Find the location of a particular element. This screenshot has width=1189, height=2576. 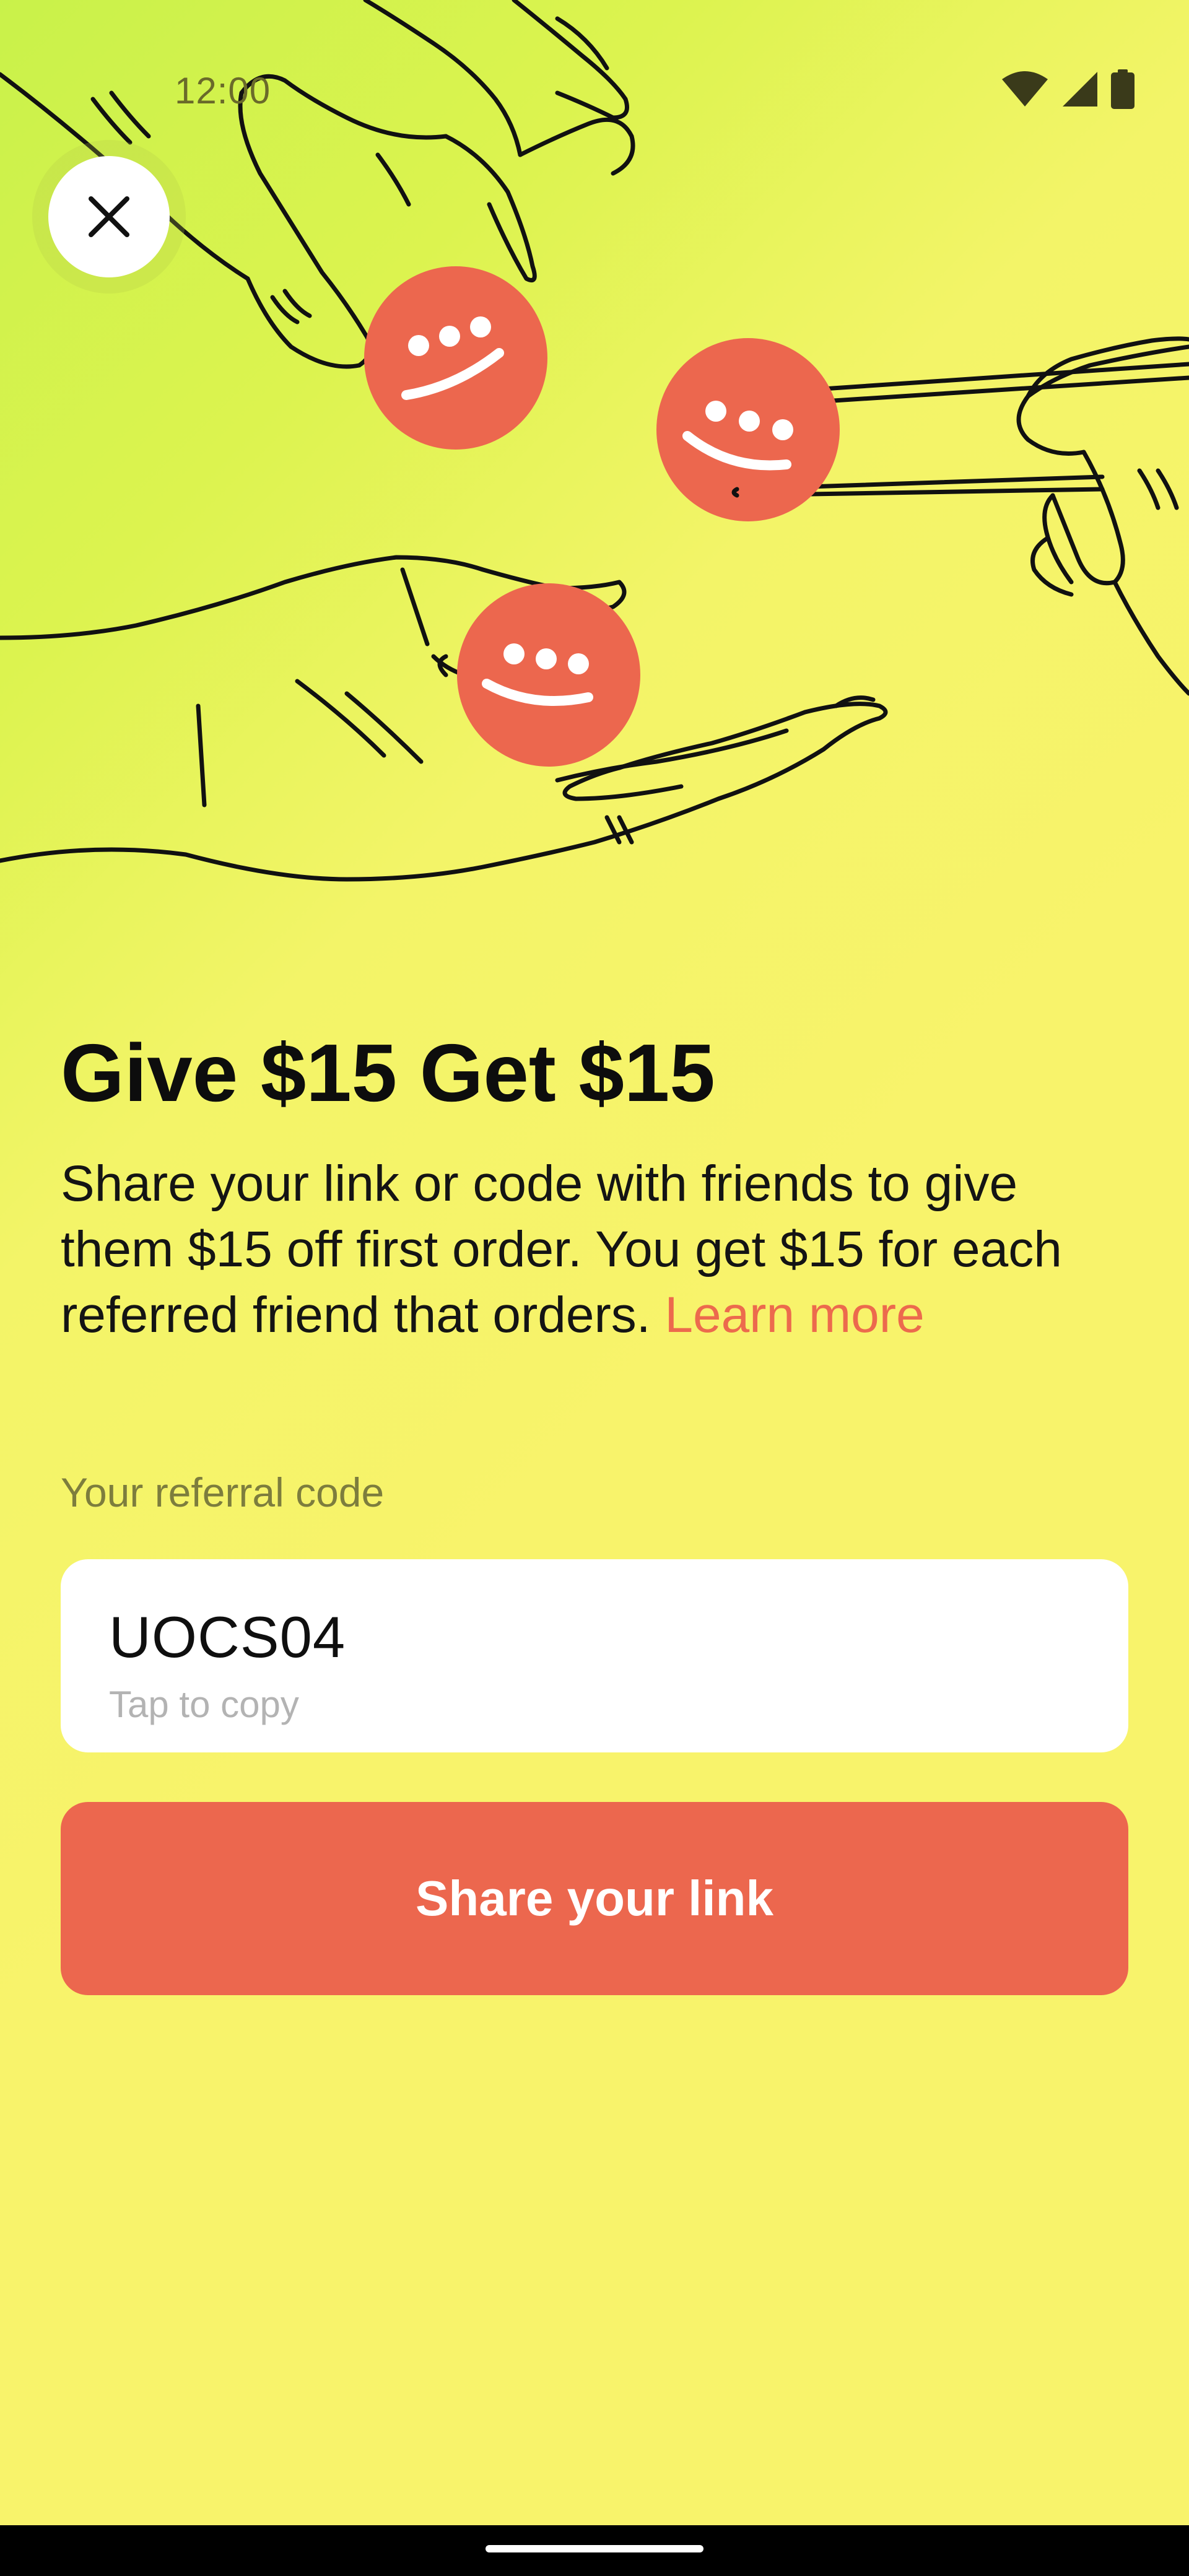

signal-icon is located at coordinates (1080, 89).